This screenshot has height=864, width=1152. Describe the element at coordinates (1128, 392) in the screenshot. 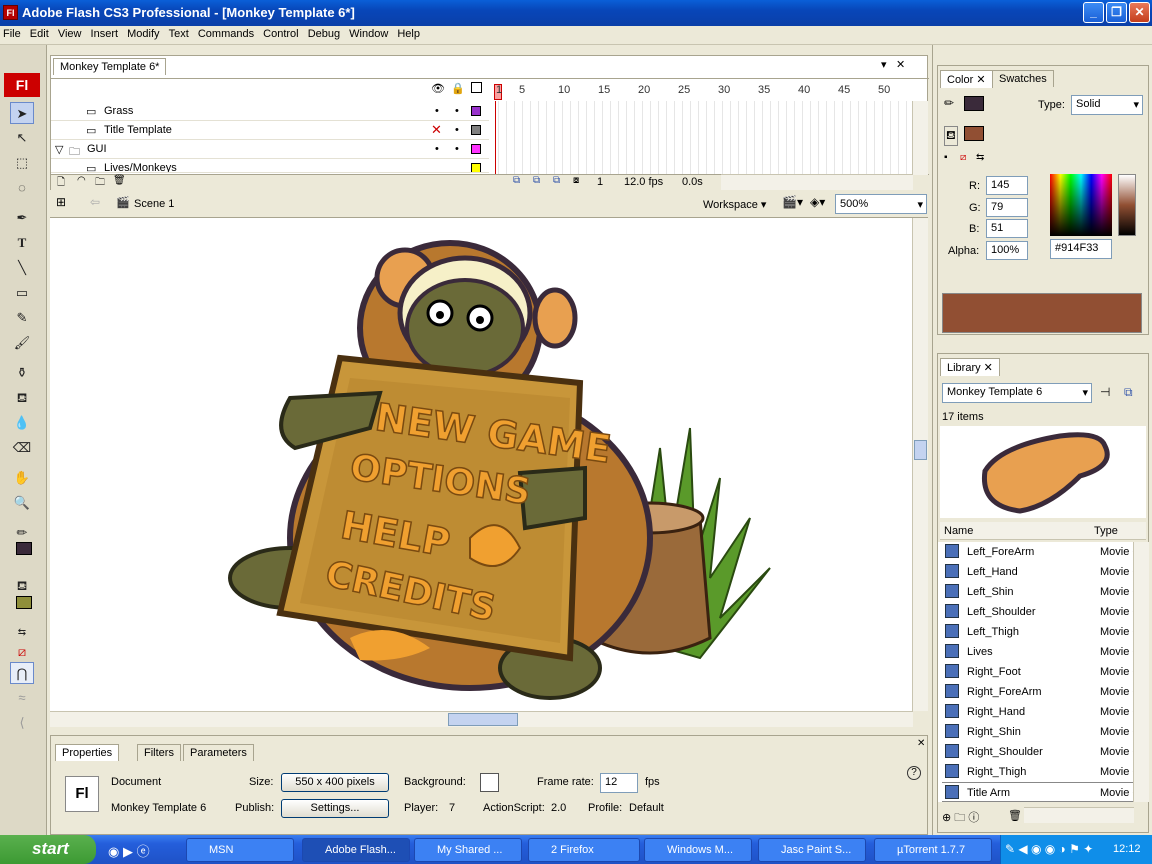

I see `new-library-panel-icon: ⧉` at that location.